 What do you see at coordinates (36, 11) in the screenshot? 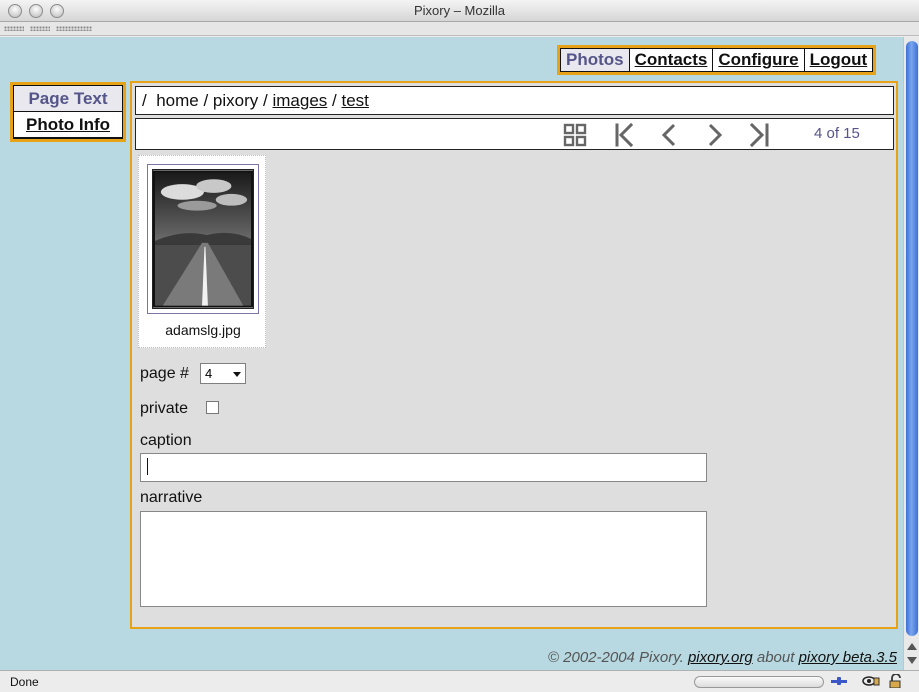
I see `minimize-window-button` at bounding box center [36, 11].